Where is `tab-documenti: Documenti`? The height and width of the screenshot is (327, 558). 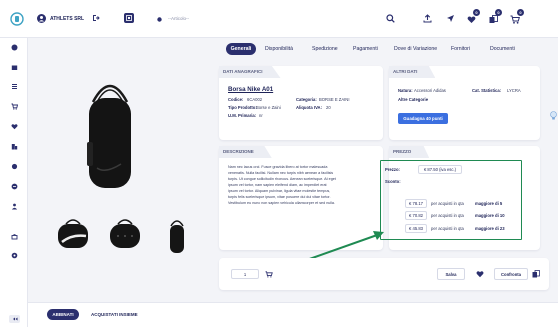
tab-documenti: Documenti is located at coordinates (502, 49).